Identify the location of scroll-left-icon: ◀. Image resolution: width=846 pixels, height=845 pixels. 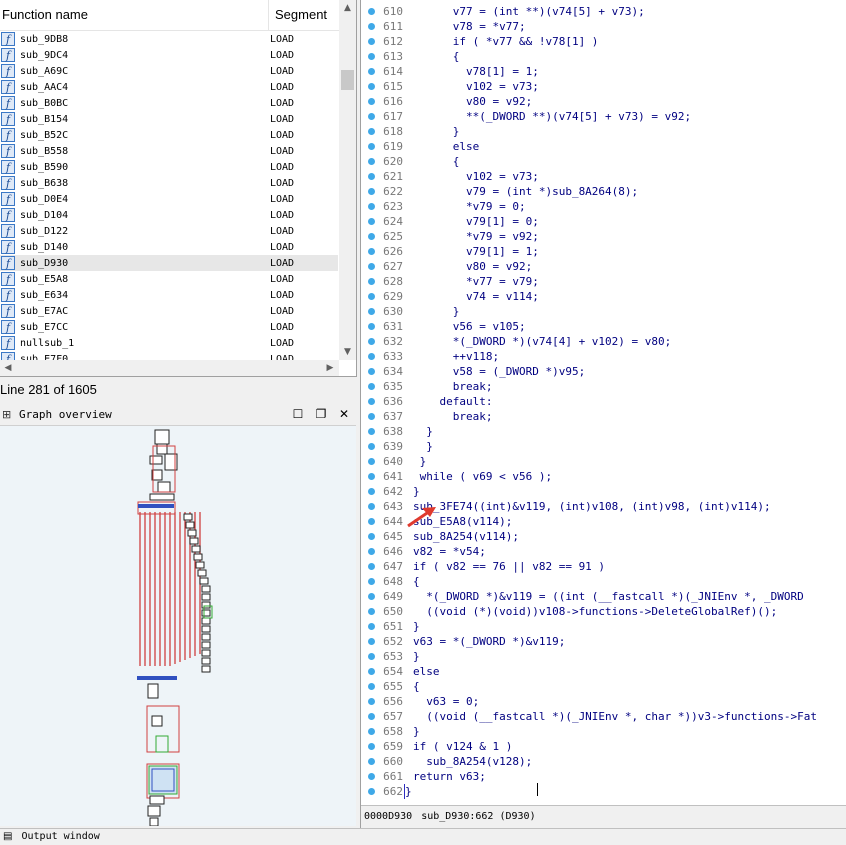
(8, 368).